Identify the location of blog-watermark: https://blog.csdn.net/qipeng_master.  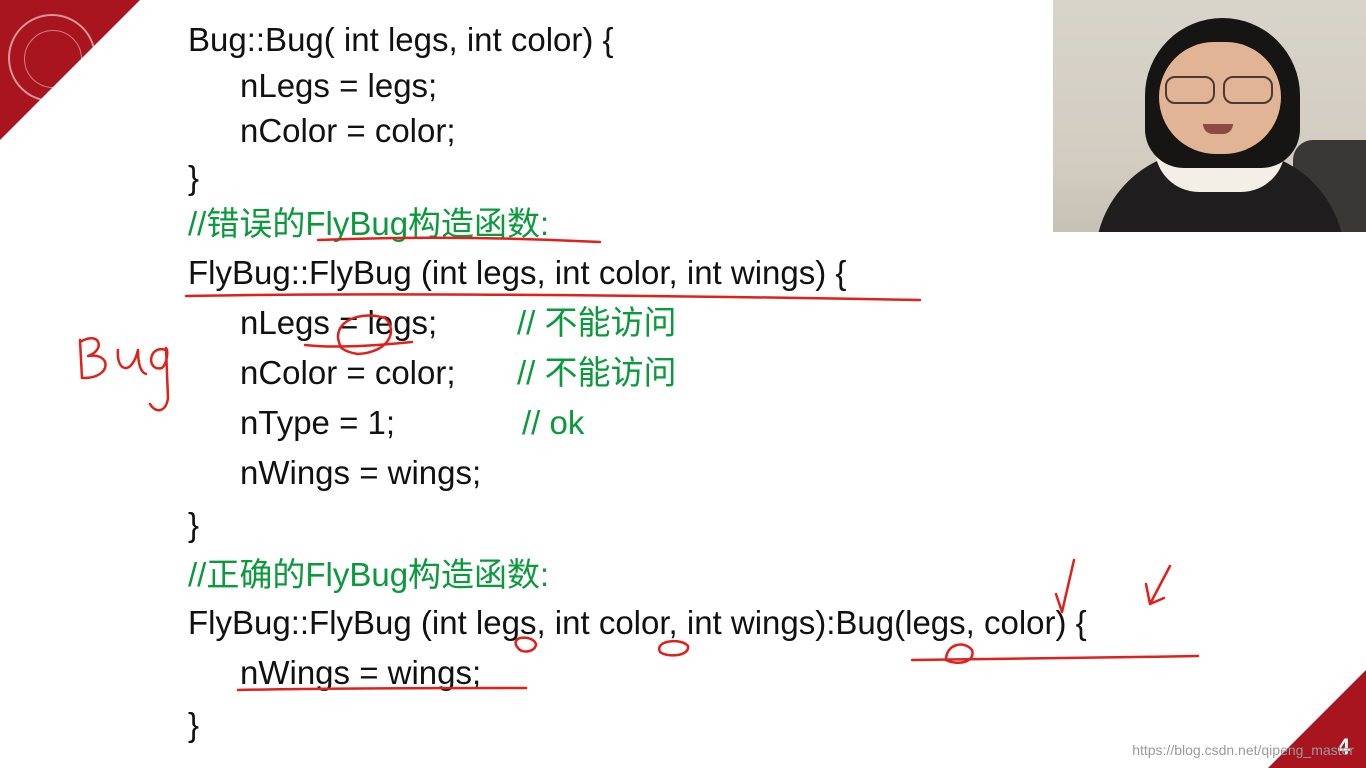
(1243, 750).